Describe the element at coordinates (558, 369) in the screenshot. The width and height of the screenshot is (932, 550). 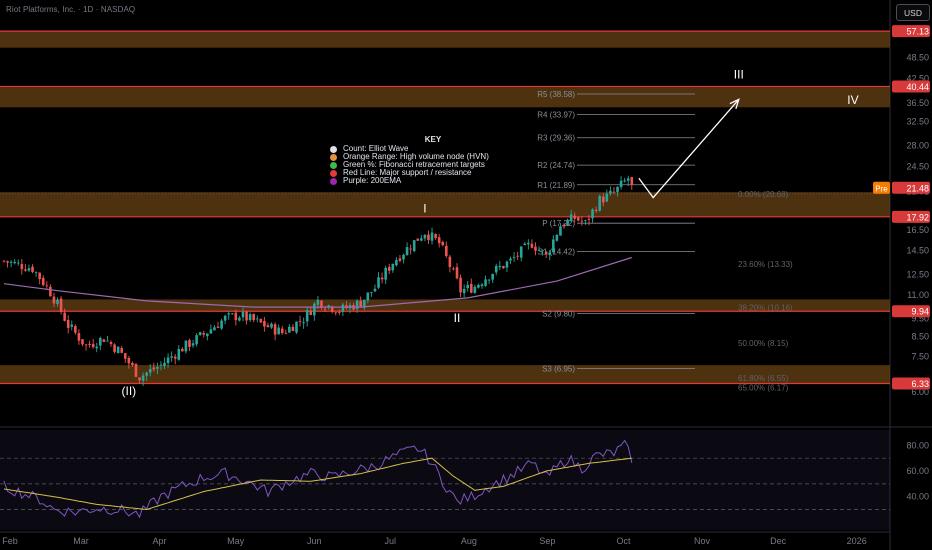
I see `pivot-label-8: S3 (6.95)` at that location.